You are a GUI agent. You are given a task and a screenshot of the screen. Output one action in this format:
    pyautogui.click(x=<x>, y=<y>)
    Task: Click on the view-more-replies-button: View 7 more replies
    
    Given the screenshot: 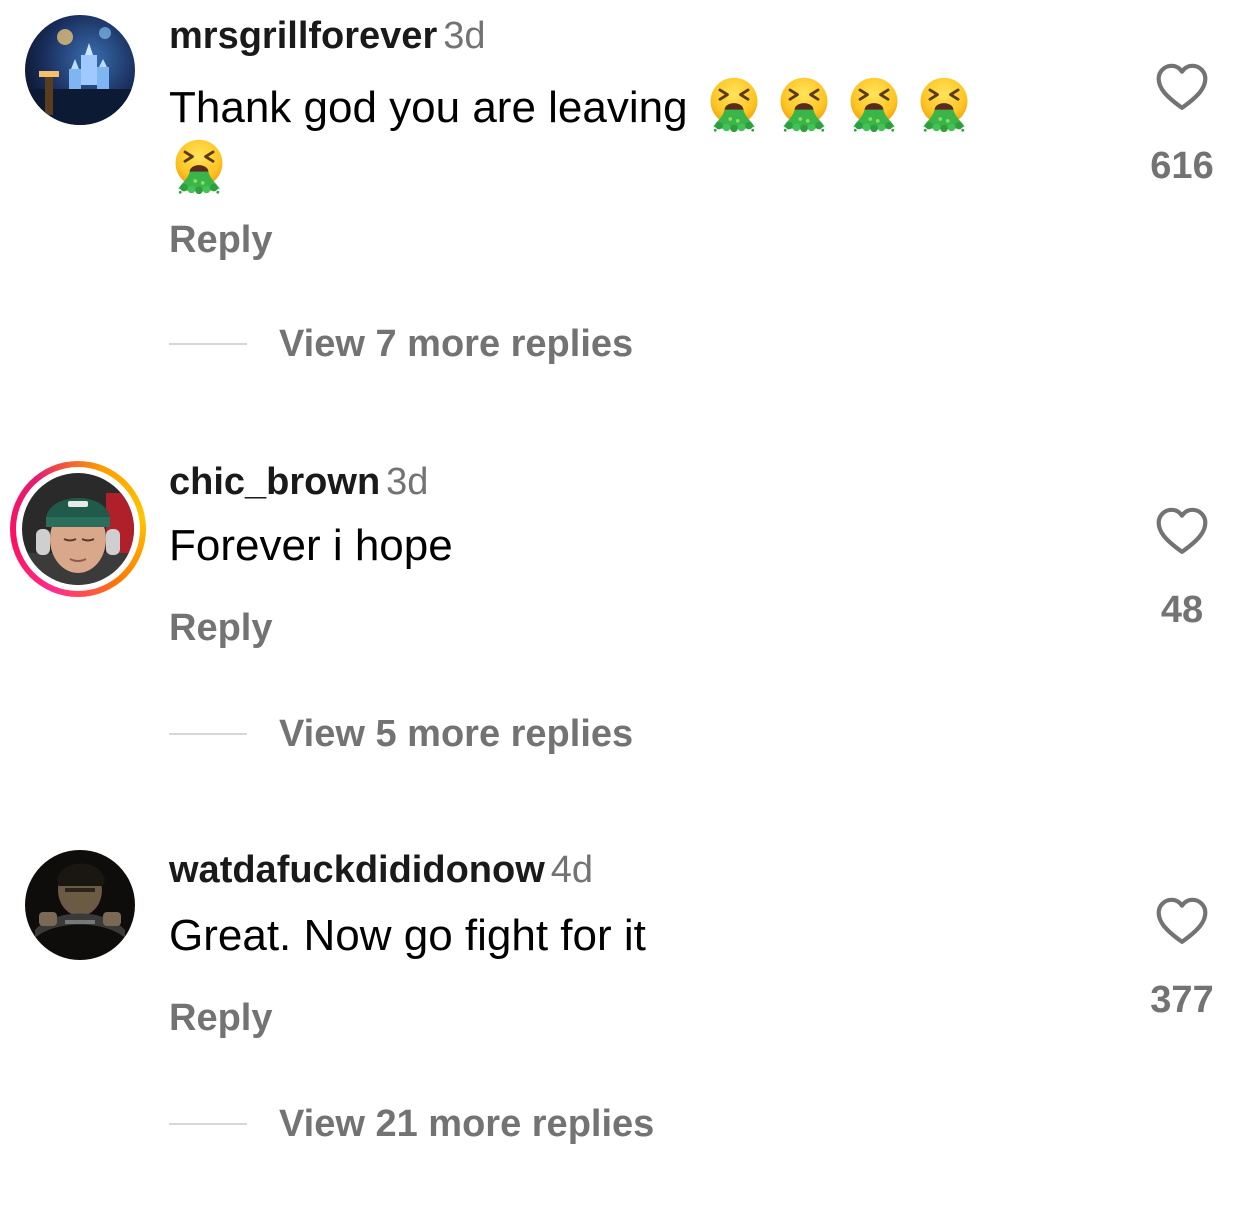 What is the action you would take?
    pyautogui.click(x=401, y=344)
    